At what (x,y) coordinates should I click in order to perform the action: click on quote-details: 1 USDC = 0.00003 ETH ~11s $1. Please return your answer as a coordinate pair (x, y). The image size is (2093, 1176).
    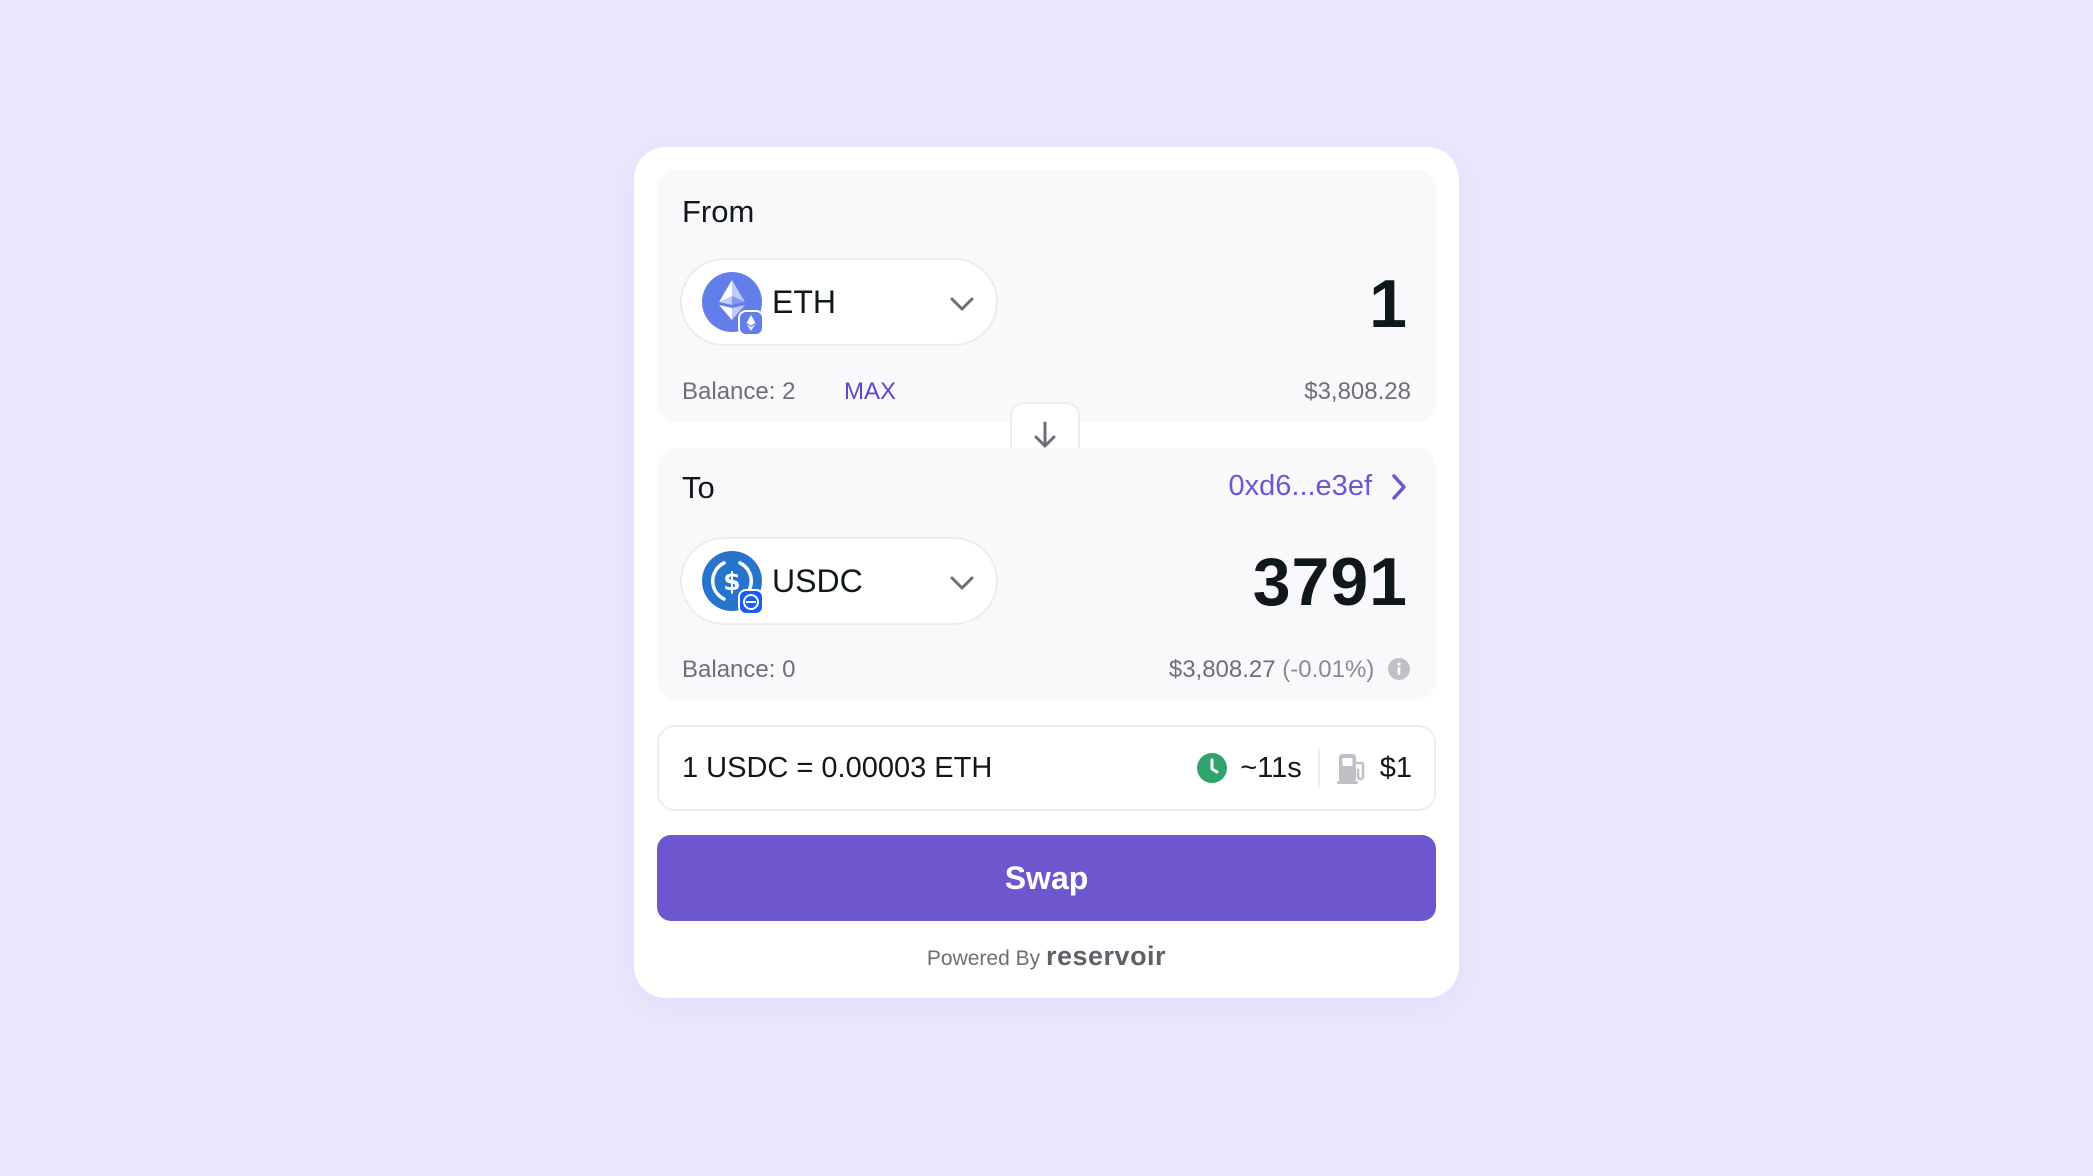
    Looking at the image, I should click on (1046, 768).